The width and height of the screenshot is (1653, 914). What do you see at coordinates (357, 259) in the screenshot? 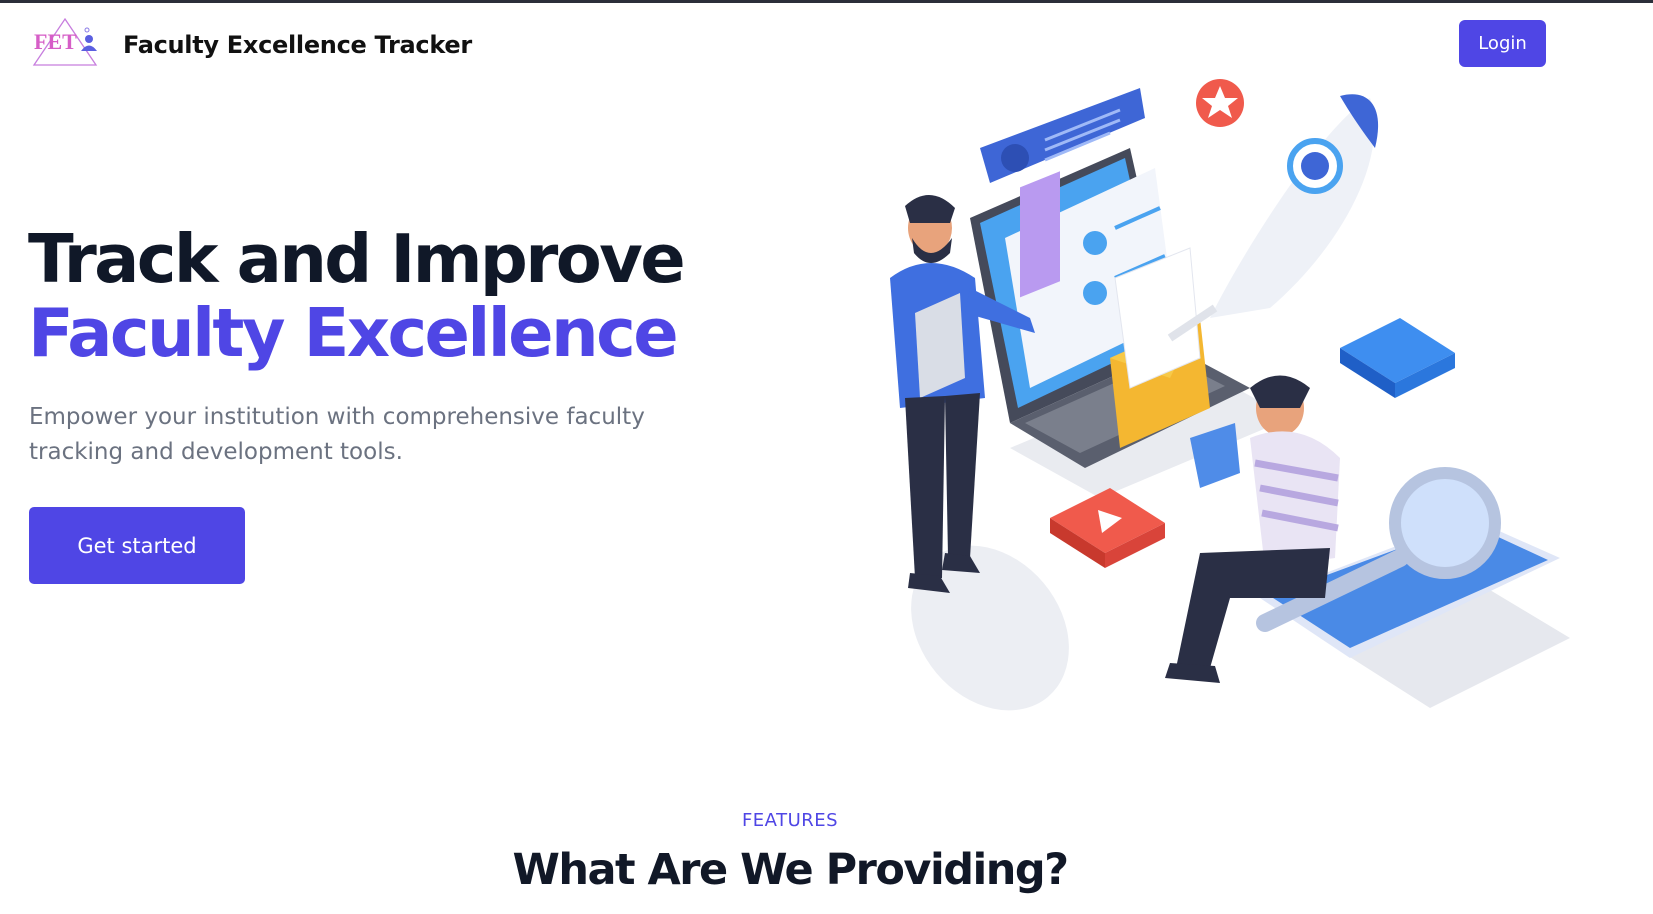
I see `hero-title-line1: Track and Improve` at bounding box center [357, 259].